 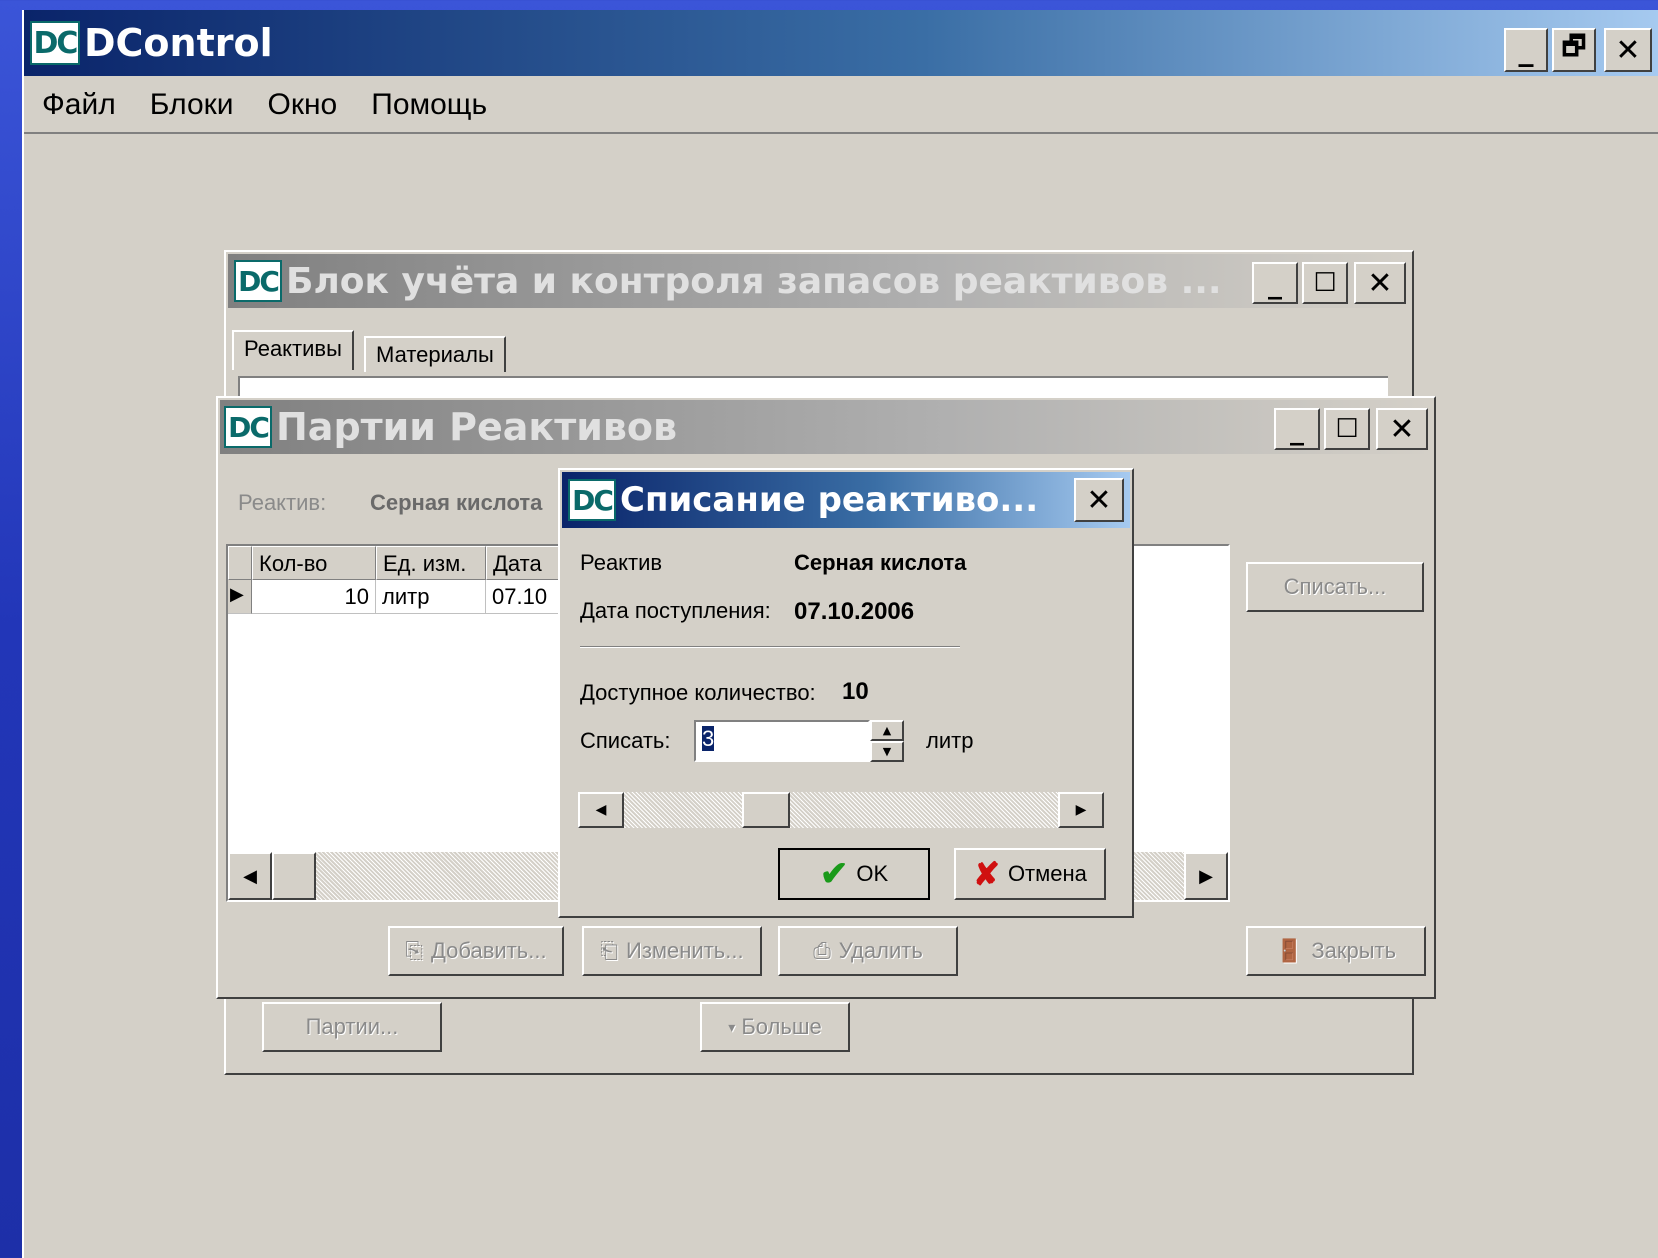 I want to click on tab-materials: Материалы, so click(x=435, y=354).